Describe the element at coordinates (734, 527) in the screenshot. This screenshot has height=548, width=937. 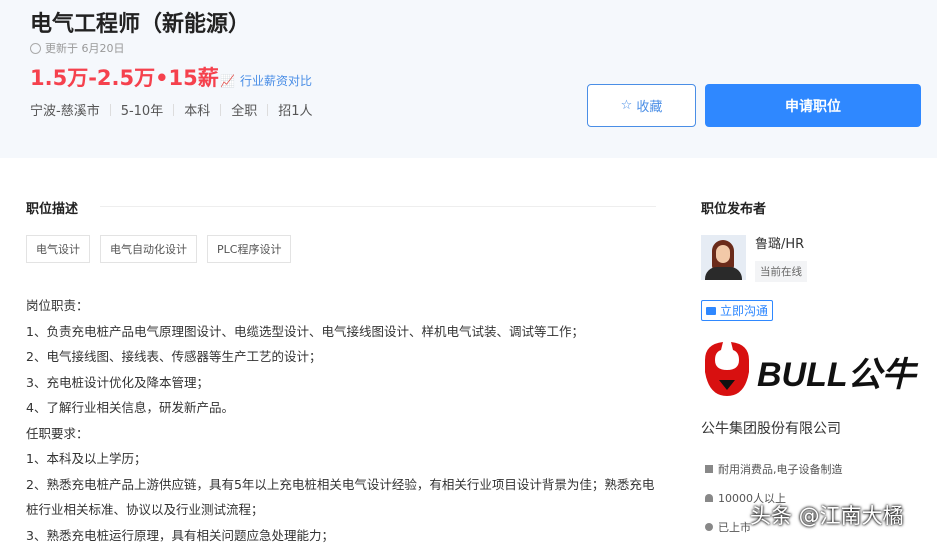
I see `stage-text: 已上市` at that location.